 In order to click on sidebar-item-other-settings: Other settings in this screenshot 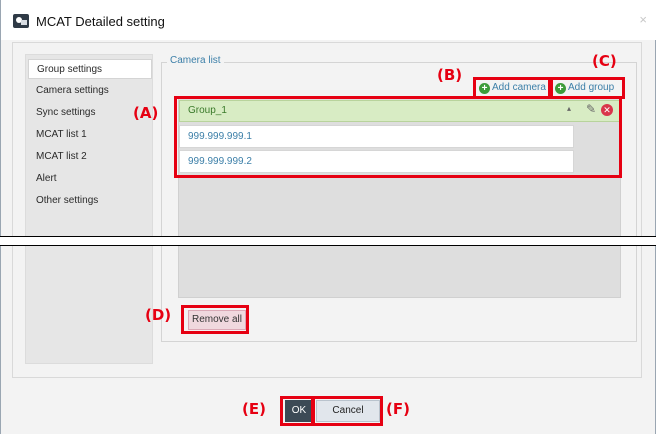, I will do `click(90, 201)`.